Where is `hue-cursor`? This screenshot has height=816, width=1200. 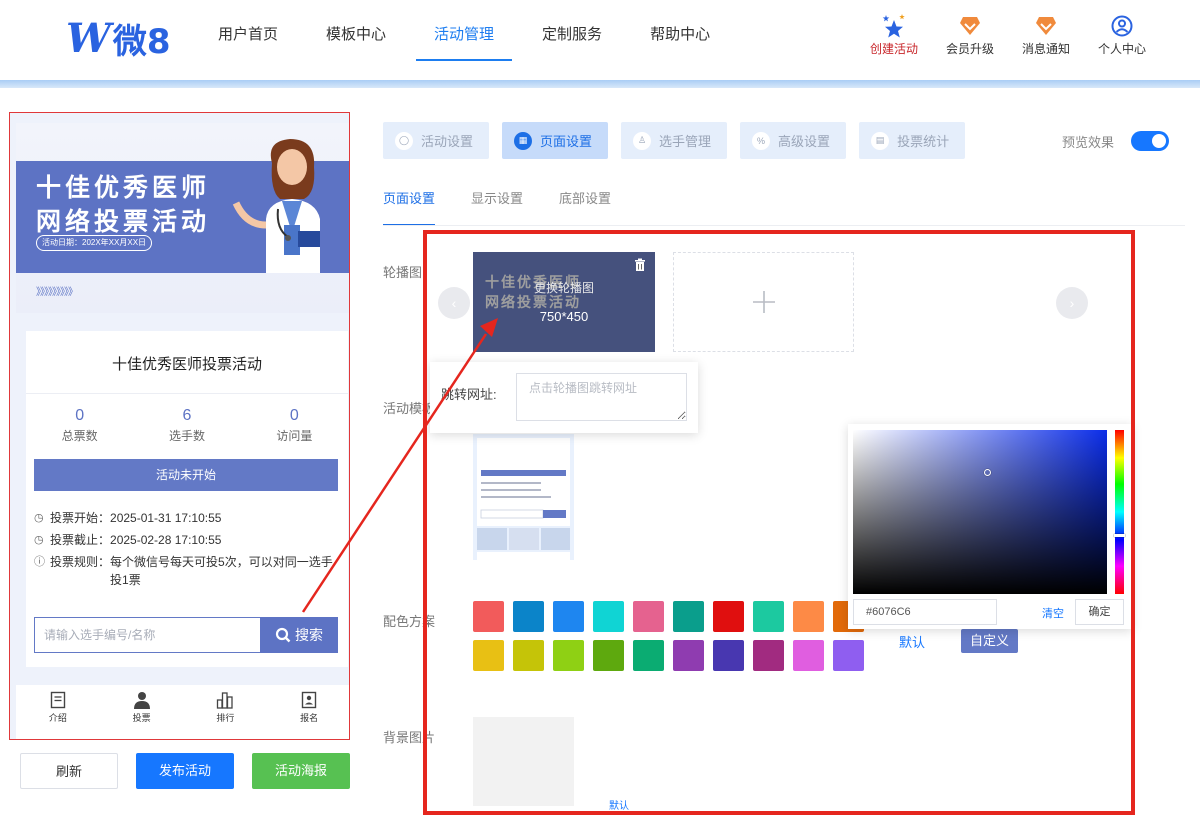 hue-cursor is located at coordinates (1119, 535).